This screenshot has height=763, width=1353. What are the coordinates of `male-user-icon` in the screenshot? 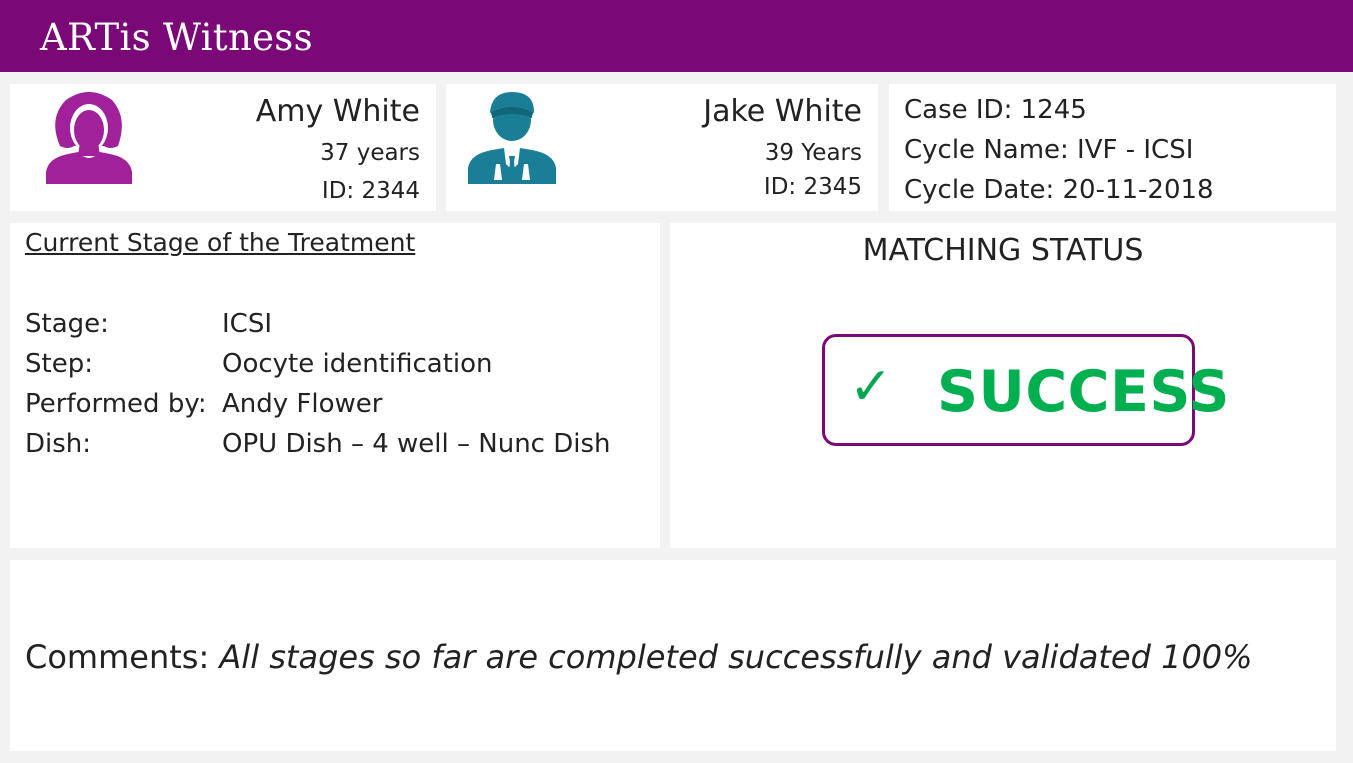 It's located at (512, 139).